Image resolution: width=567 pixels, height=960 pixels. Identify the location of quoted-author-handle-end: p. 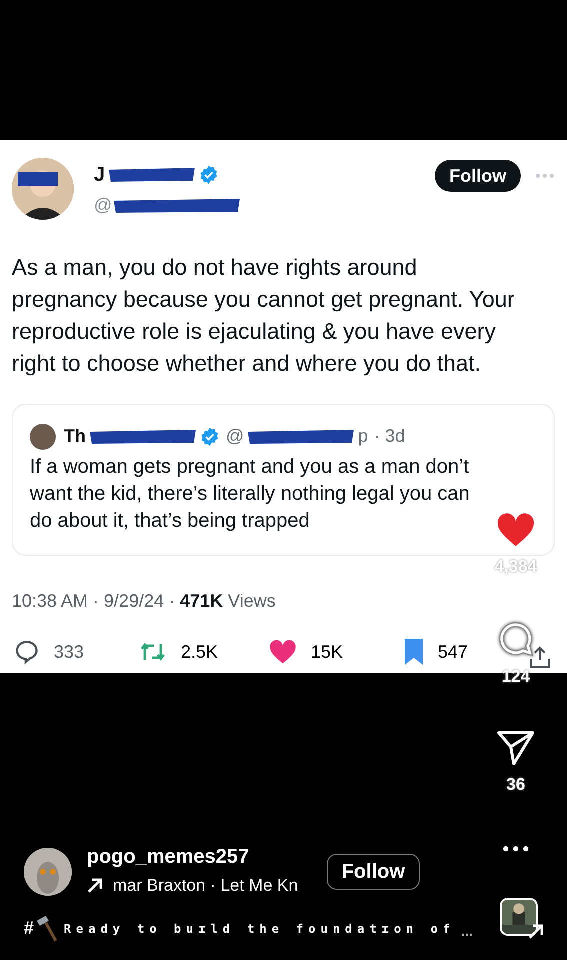
(363, 436).